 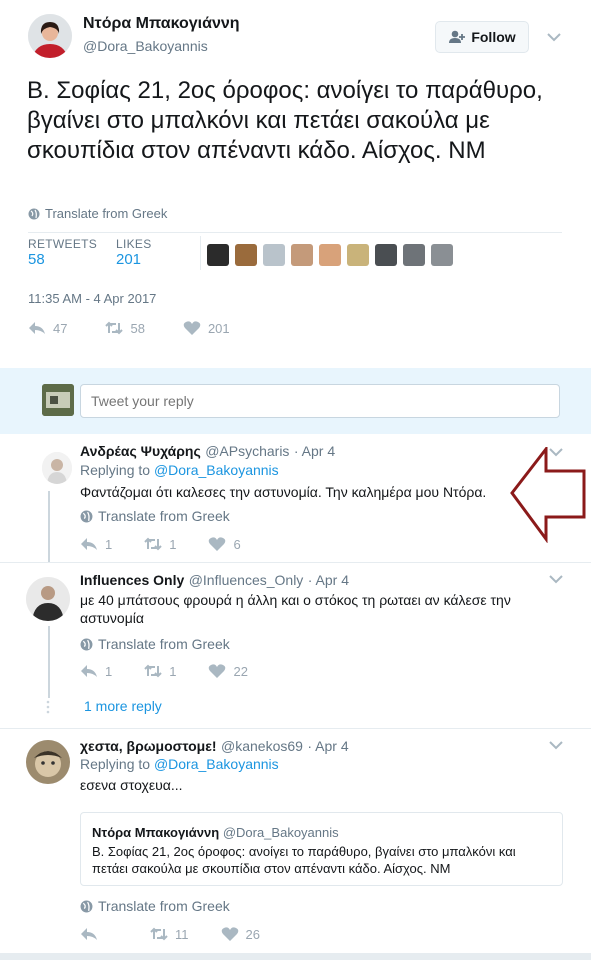 I want to click on reply-author-handle: @APsycharis, so click(x=247, y=451).